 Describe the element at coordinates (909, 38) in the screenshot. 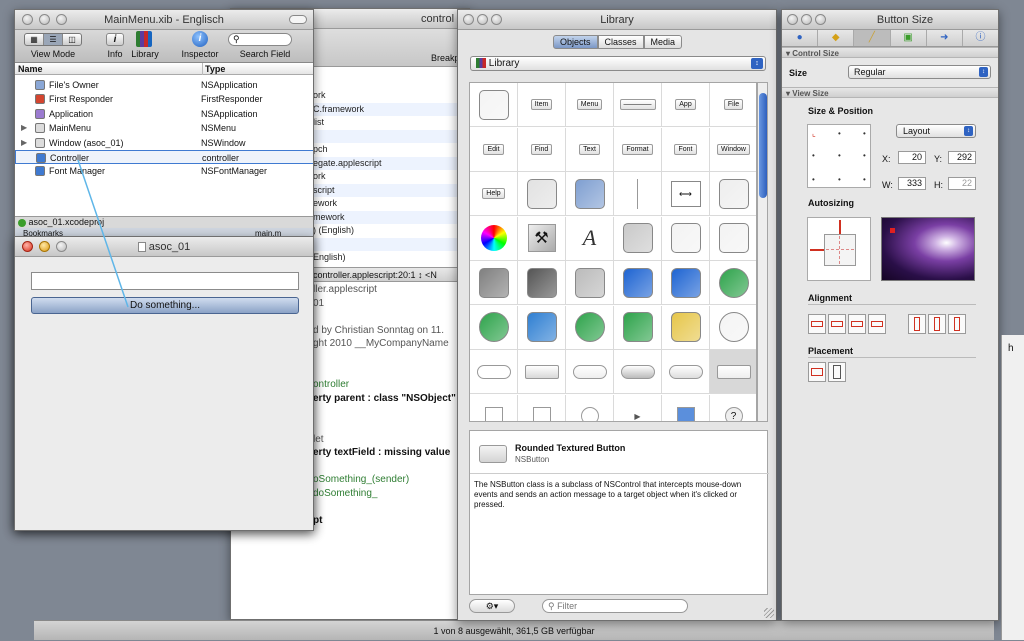

I see `bindings-tab-icon: ▣` at that location.